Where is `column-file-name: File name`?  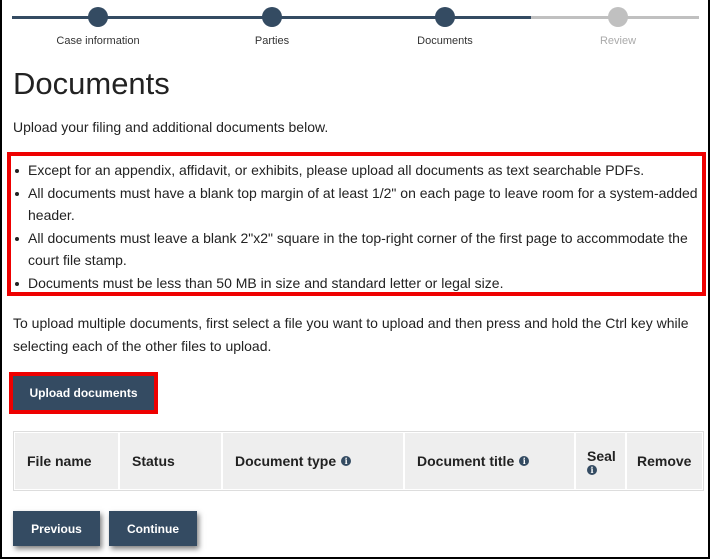 column-file-name: File name is located at coordinates (66, 461).